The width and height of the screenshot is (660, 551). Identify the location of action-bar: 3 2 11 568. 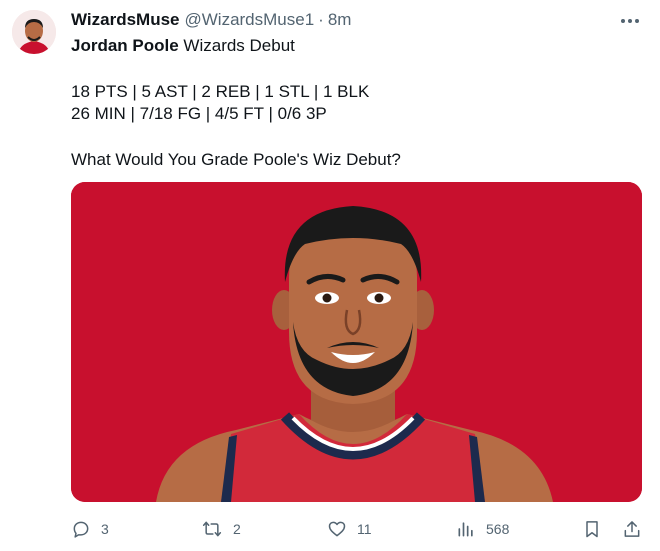
(359, 529).